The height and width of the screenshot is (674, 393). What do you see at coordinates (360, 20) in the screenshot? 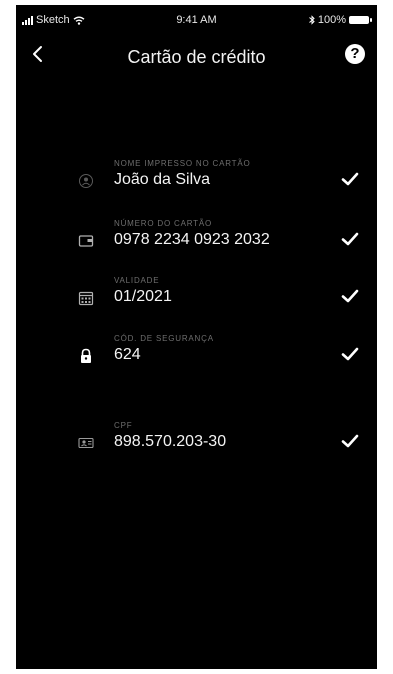
I see `battery-icon` at bounding box center [360, 20].